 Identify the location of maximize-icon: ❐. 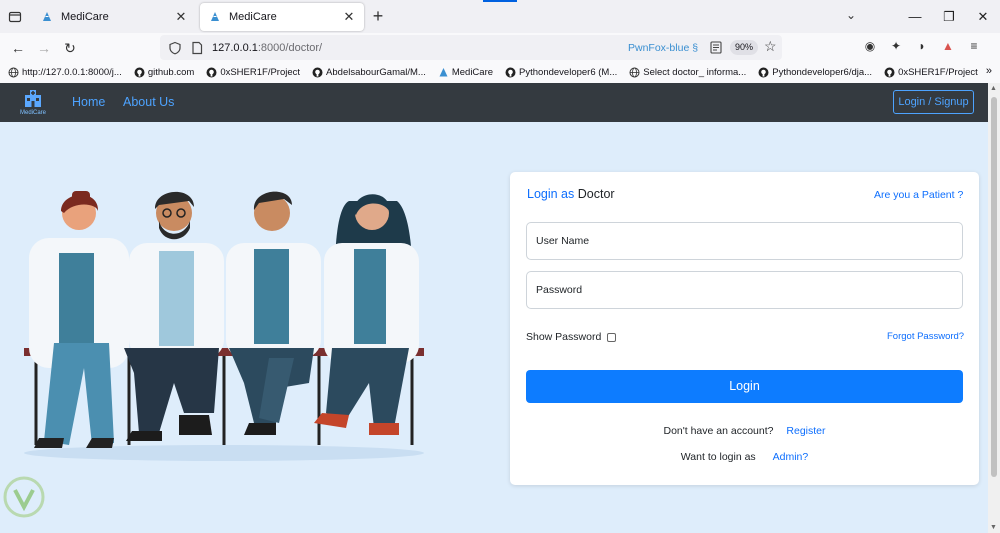
(949, 17).